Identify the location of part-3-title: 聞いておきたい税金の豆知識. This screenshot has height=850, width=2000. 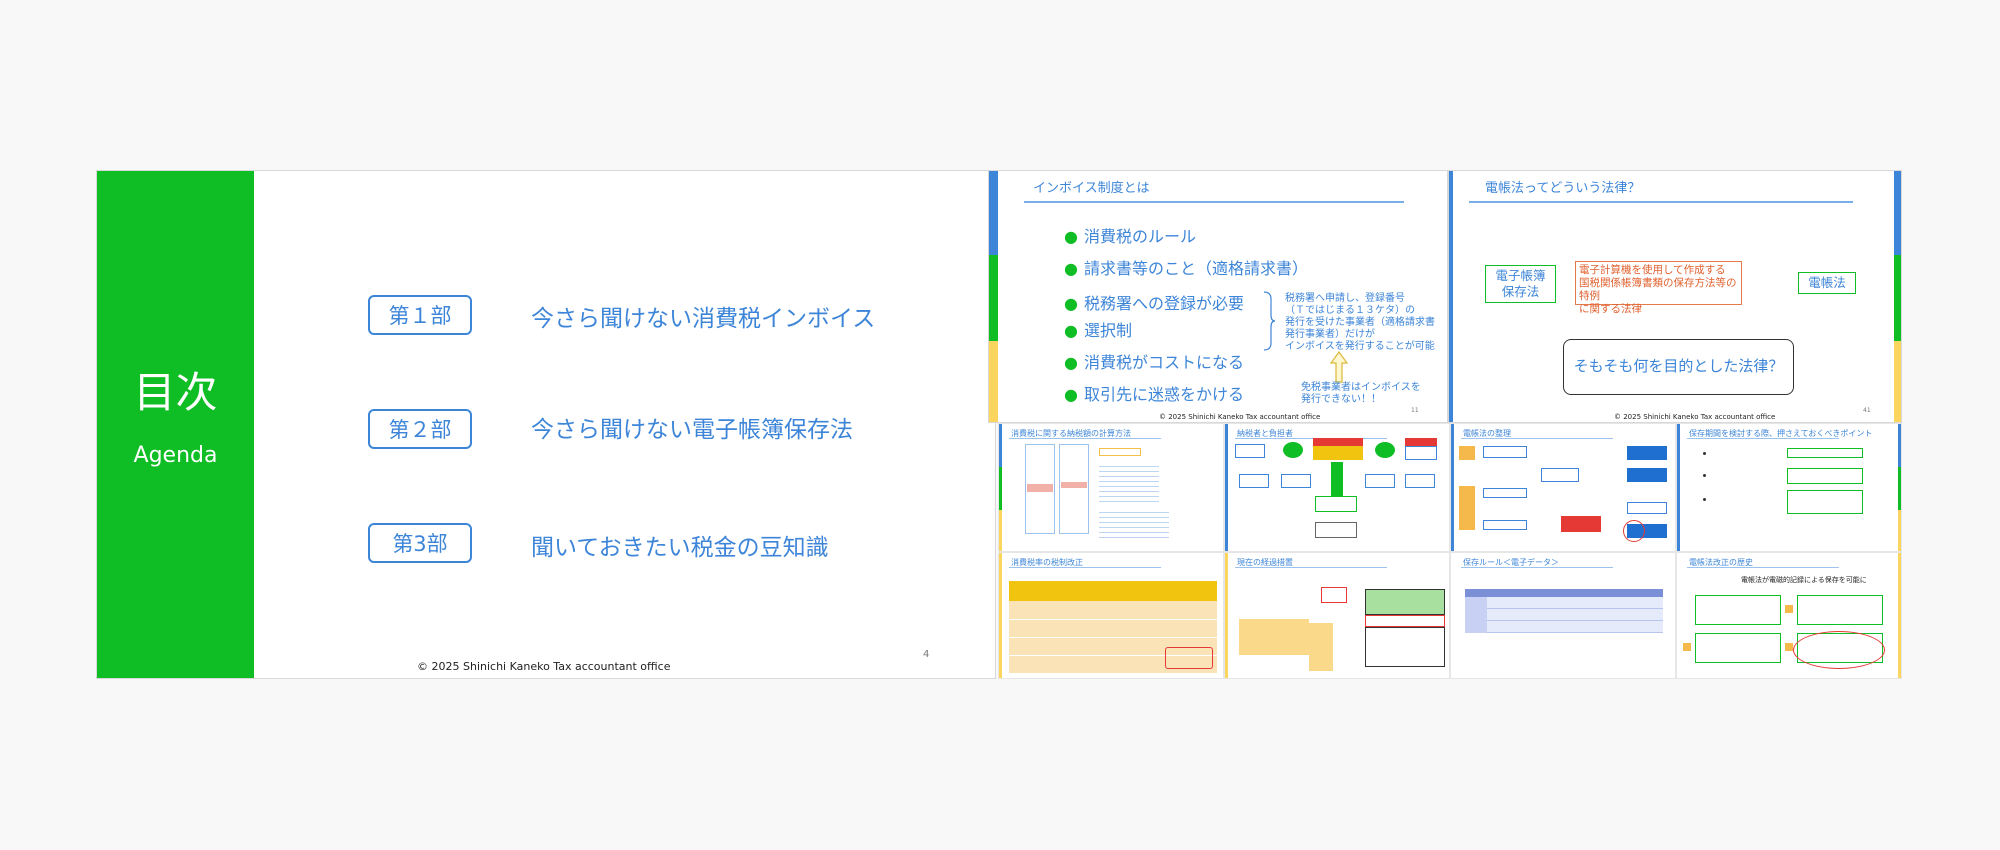
(680, 548).